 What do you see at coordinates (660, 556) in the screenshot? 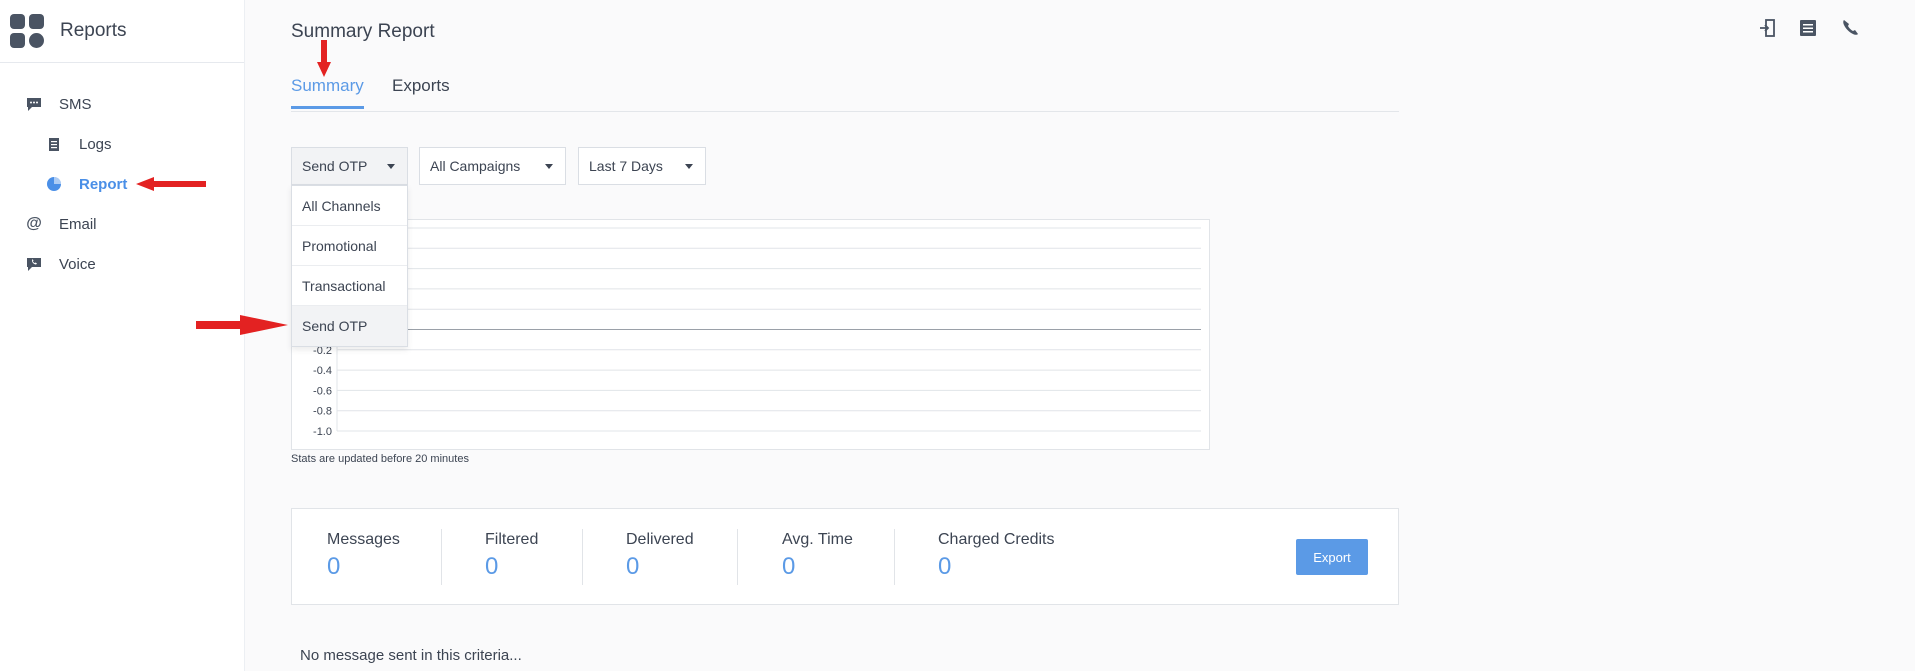
I see `stat-delivered: Delivered 0` at bounding box center [660, 556].